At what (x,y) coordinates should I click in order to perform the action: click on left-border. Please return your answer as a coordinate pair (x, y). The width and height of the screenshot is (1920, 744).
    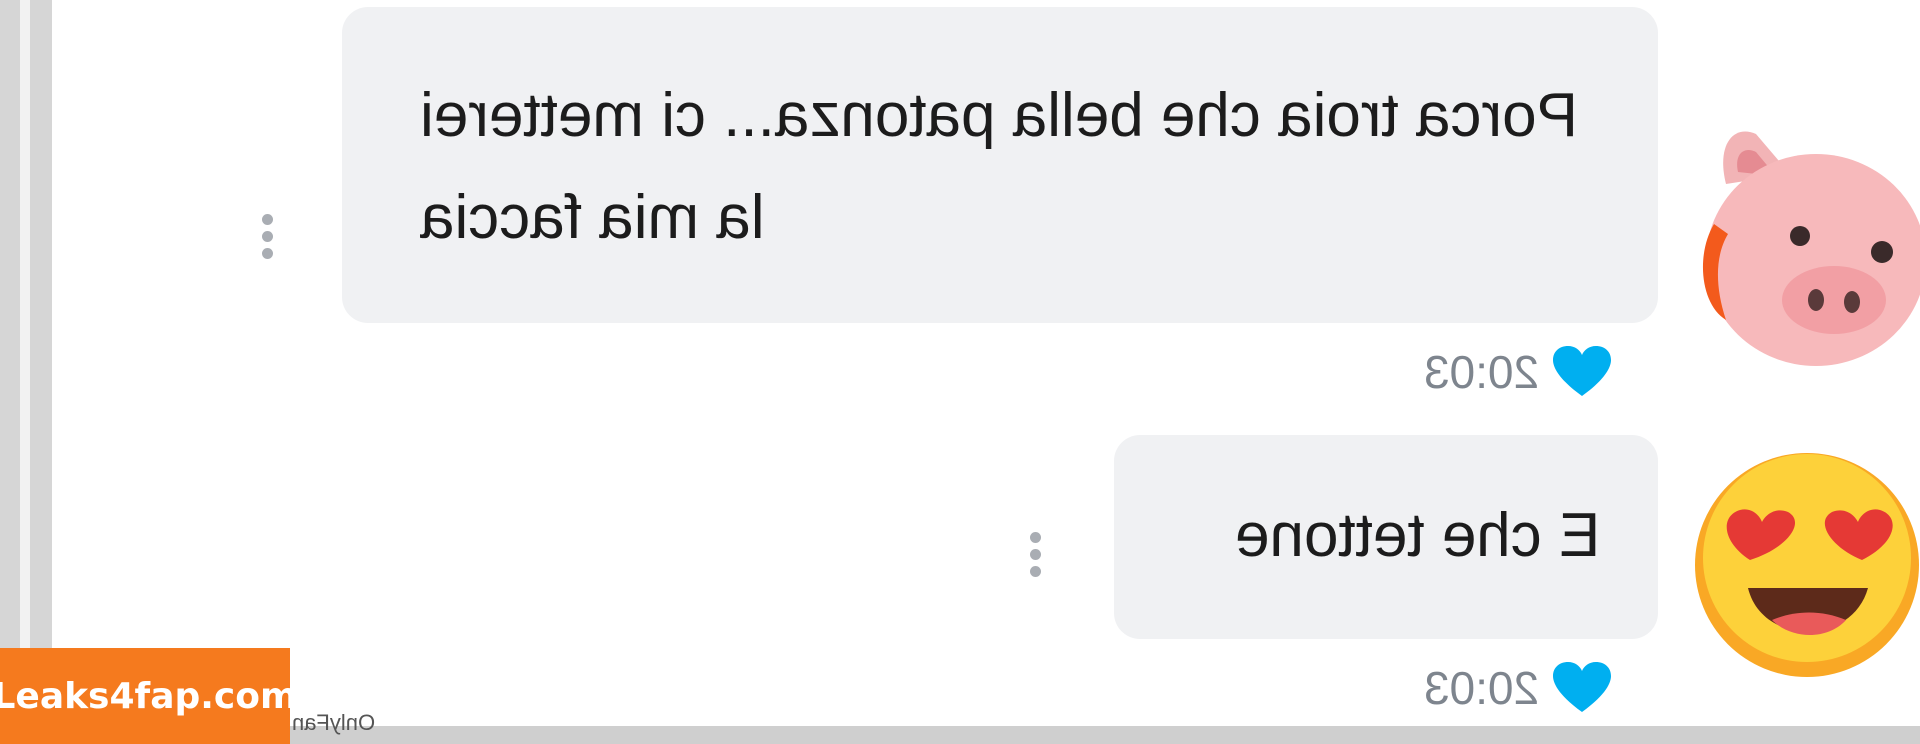
    Looking at the image, I should click on (26, 372).